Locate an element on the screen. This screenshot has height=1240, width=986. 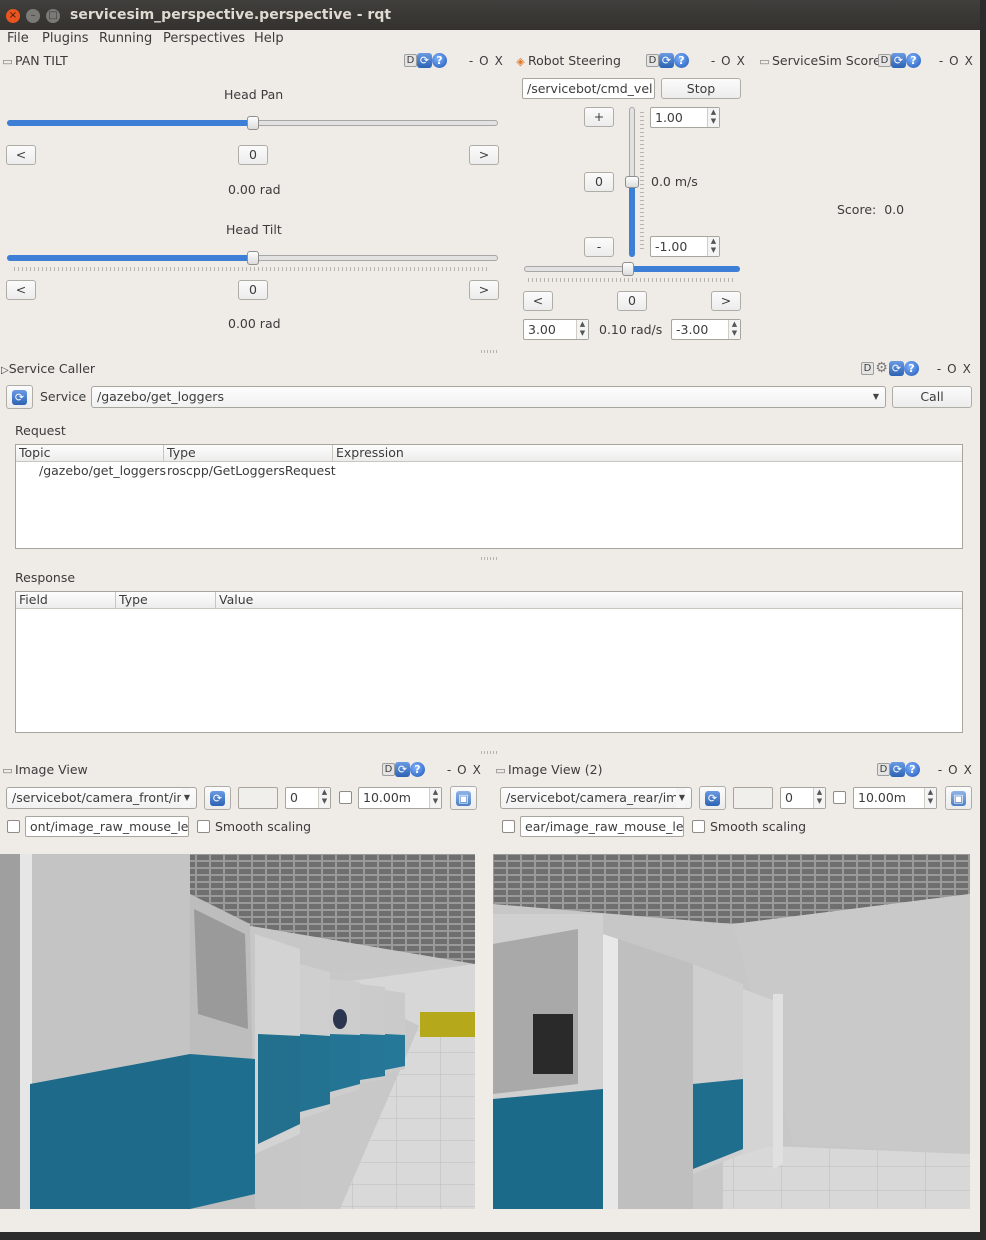
head-tilt-value-button: 0 is located at coordinates (253, 290).